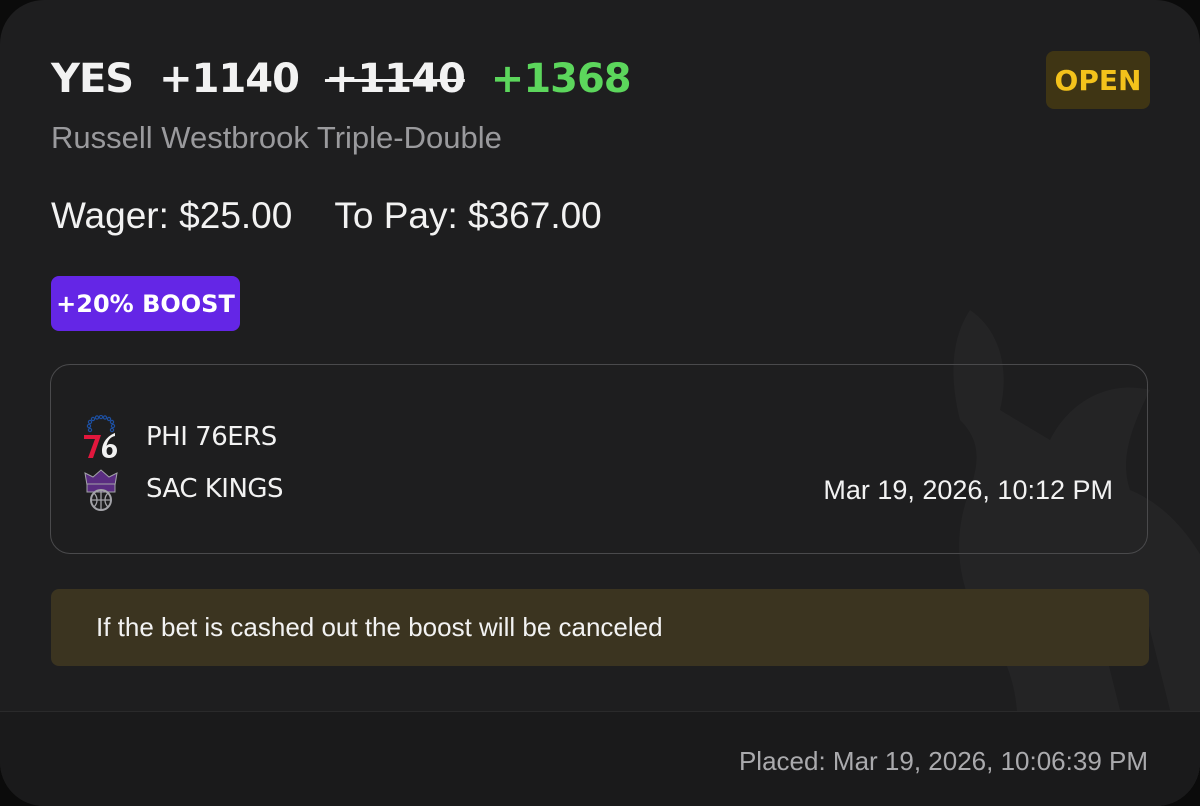 The height and width of the screenshot is (806, 1200). I want to click on bet-footer: Placed: Mar 19, 2026, 10:06:39 PM, so click(600, 758).